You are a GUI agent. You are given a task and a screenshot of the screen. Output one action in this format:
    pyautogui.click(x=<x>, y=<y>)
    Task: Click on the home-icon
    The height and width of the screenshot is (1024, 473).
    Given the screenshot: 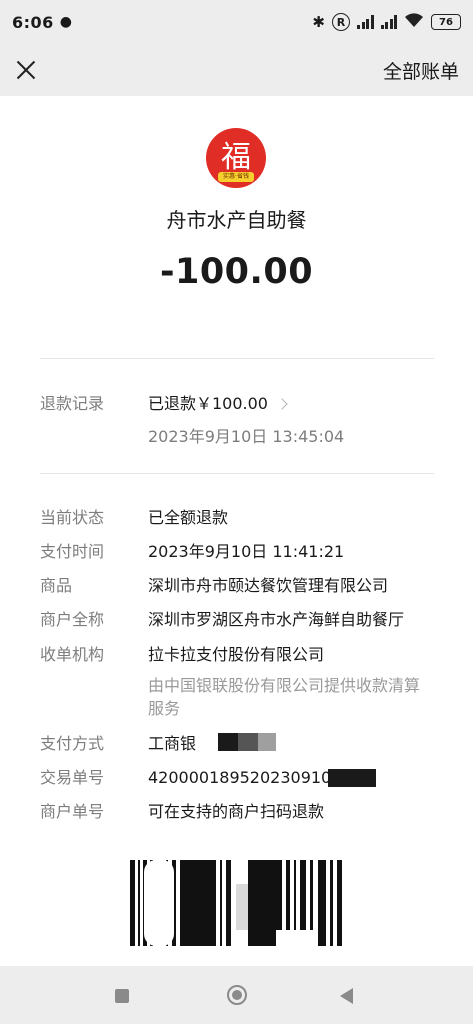 What is the action you would take?
    pyautogui.click(x=237, y=995)
    